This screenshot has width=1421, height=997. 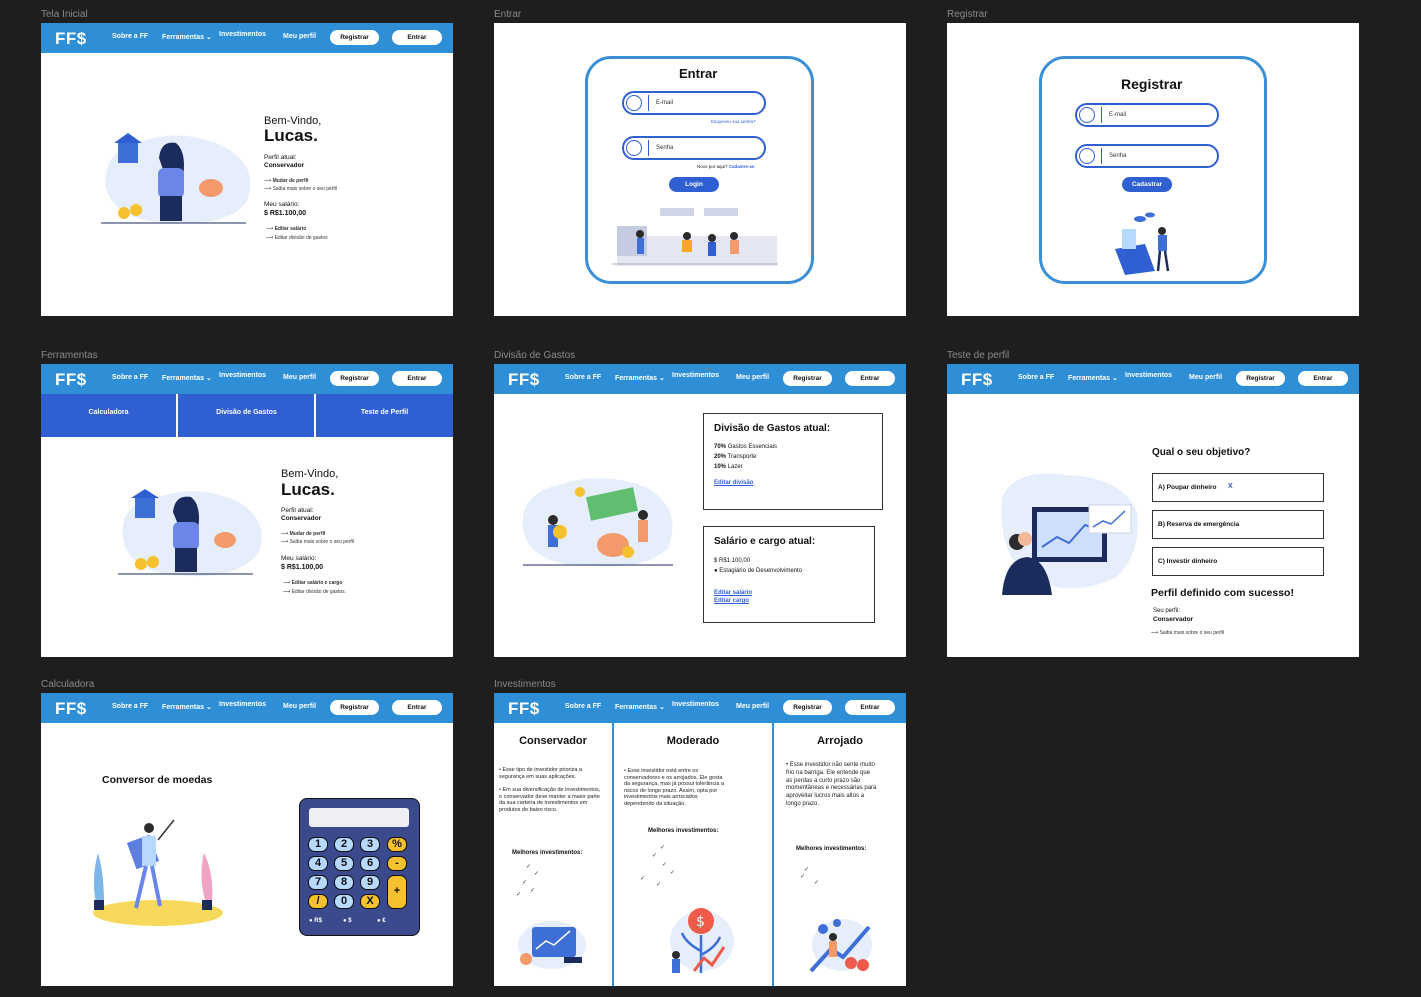 What do you see at coordinates (318, 863) in the screenshot?
I see `key-4: 4` at bounding box center [318, 863].